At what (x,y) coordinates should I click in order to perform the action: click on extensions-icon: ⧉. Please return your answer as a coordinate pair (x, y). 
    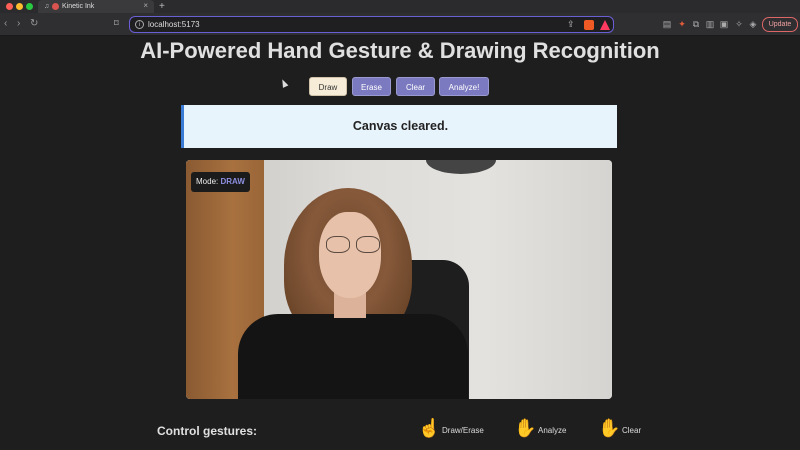
    Looking at the image, I should click on (696, 24).